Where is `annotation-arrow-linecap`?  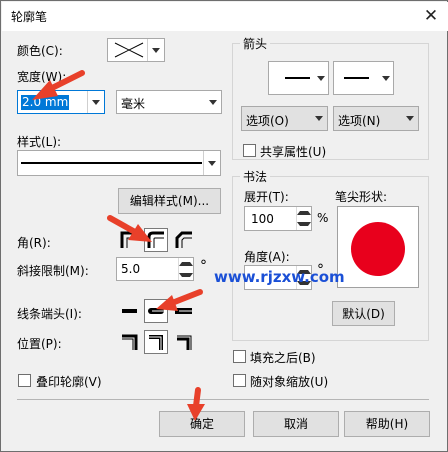 annotation-arrow-linecap is located at coordinates (179, 300).